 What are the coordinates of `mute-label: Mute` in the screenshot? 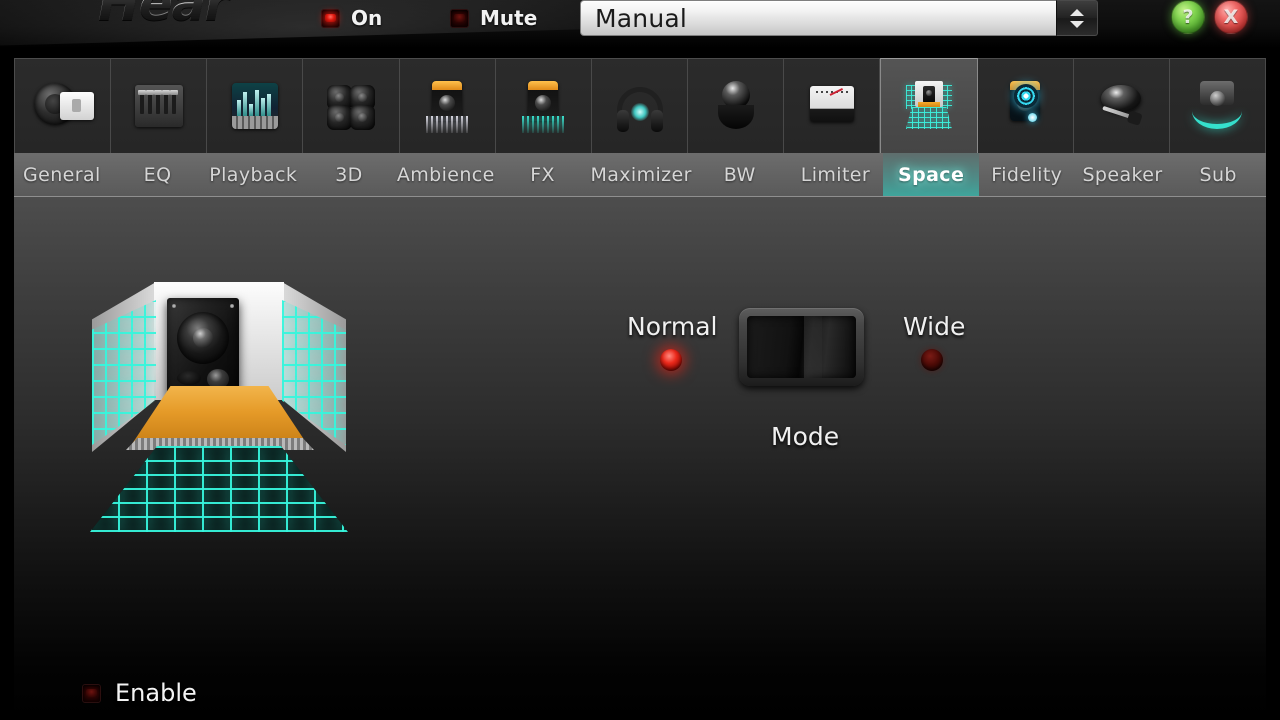 It's located at (509, 18).